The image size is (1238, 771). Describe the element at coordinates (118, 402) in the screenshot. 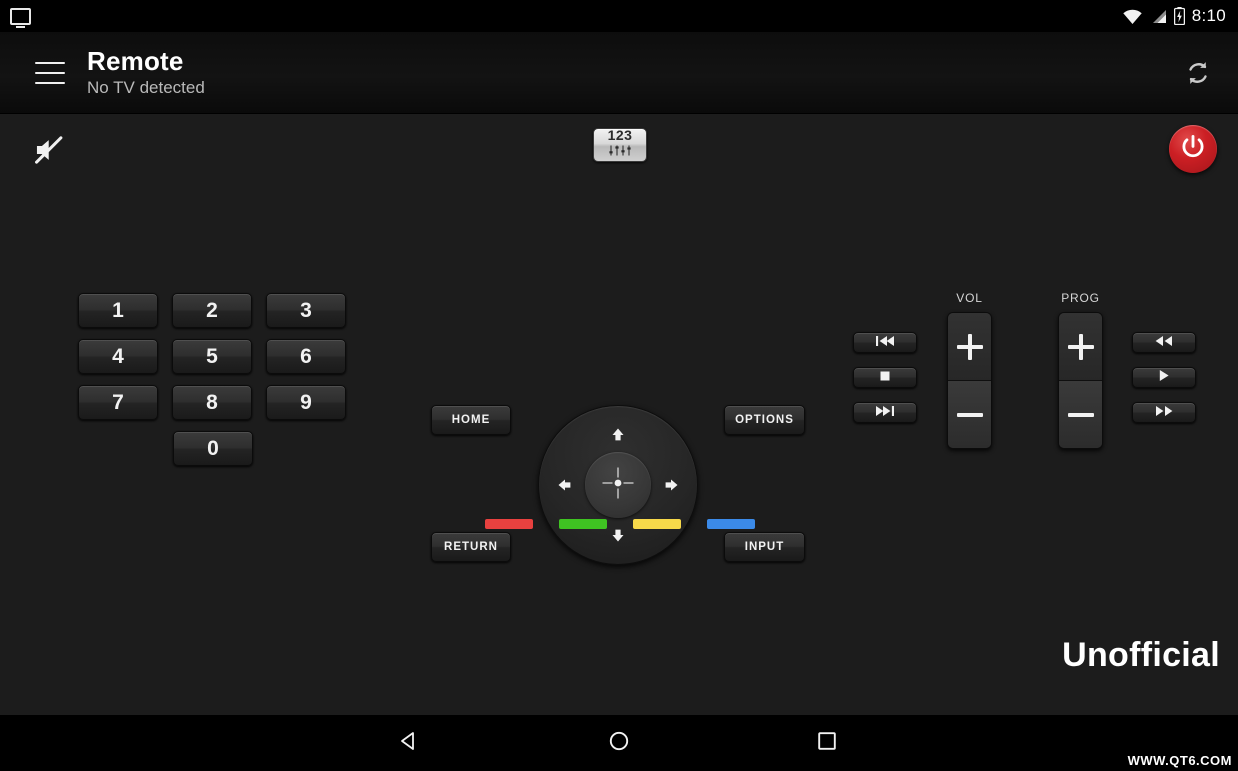

I see `key-7: 7` at that location.